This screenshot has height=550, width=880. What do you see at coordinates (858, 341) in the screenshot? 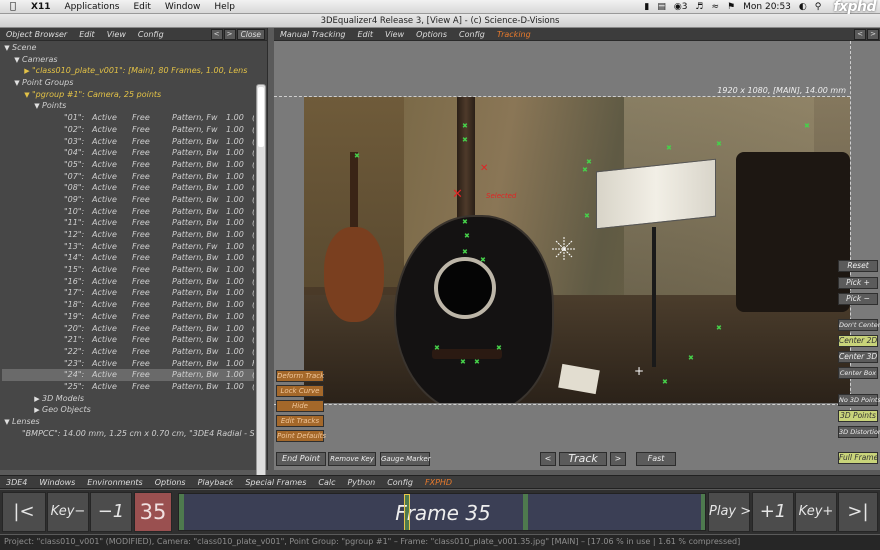
I see `center-2d-button: Center 2D` at bounding box center [858, 341].